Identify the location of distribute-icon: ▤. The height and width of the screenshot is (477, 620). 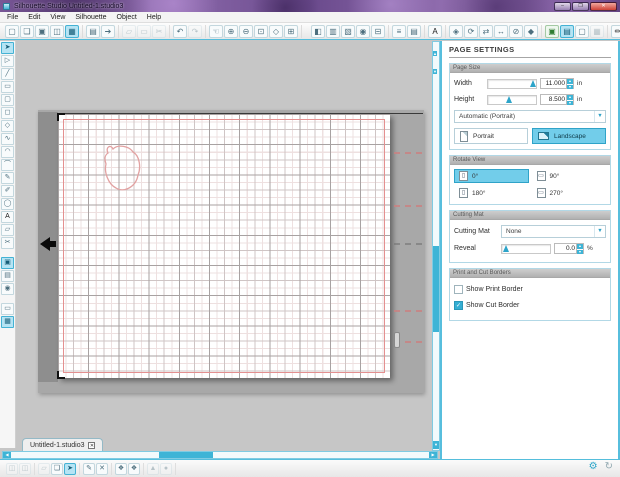
(414, 31).